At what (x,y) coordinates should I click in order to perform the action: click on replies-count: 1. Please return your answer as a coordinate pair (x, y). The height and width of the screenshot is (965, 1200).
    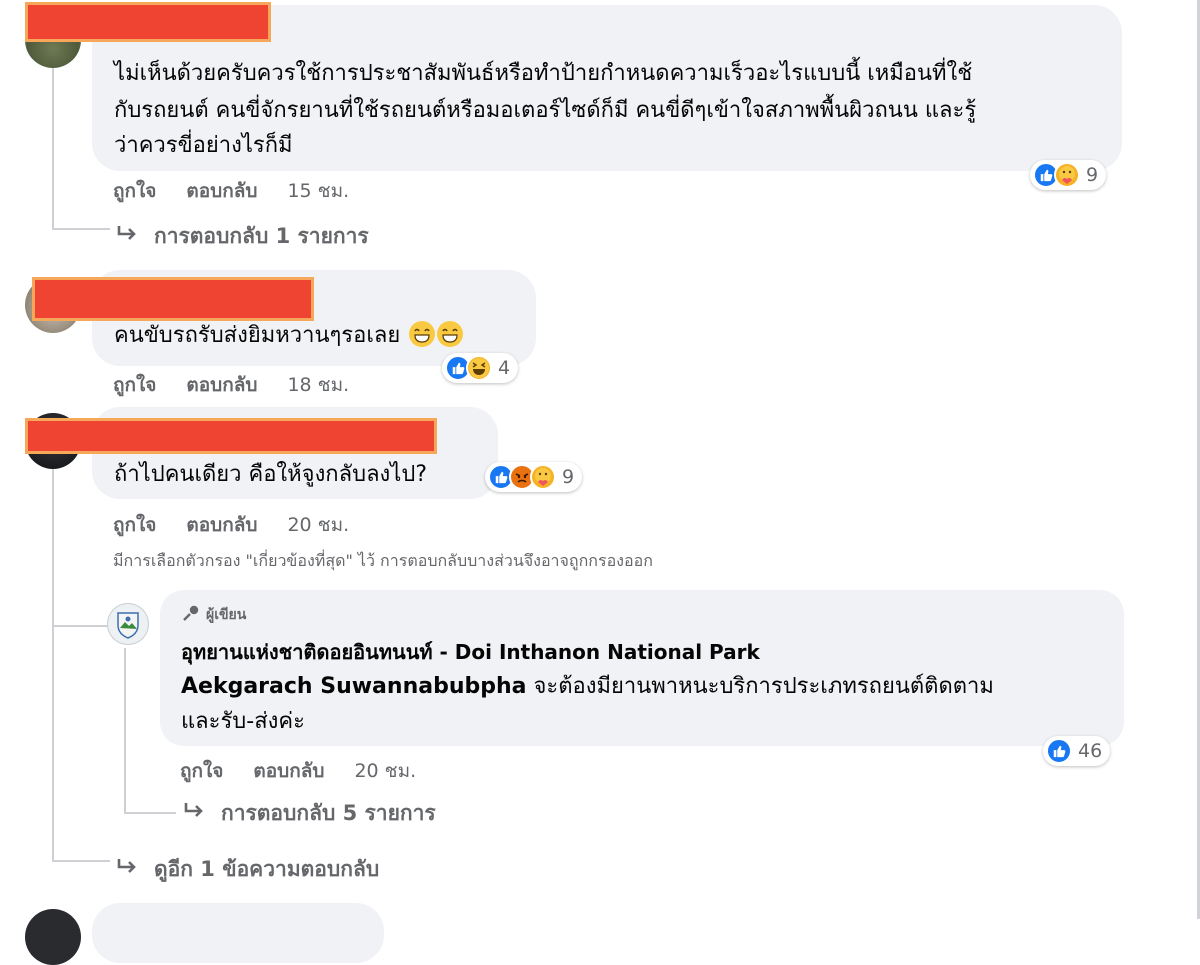
    Looking at the image, I should click on (283, 236).